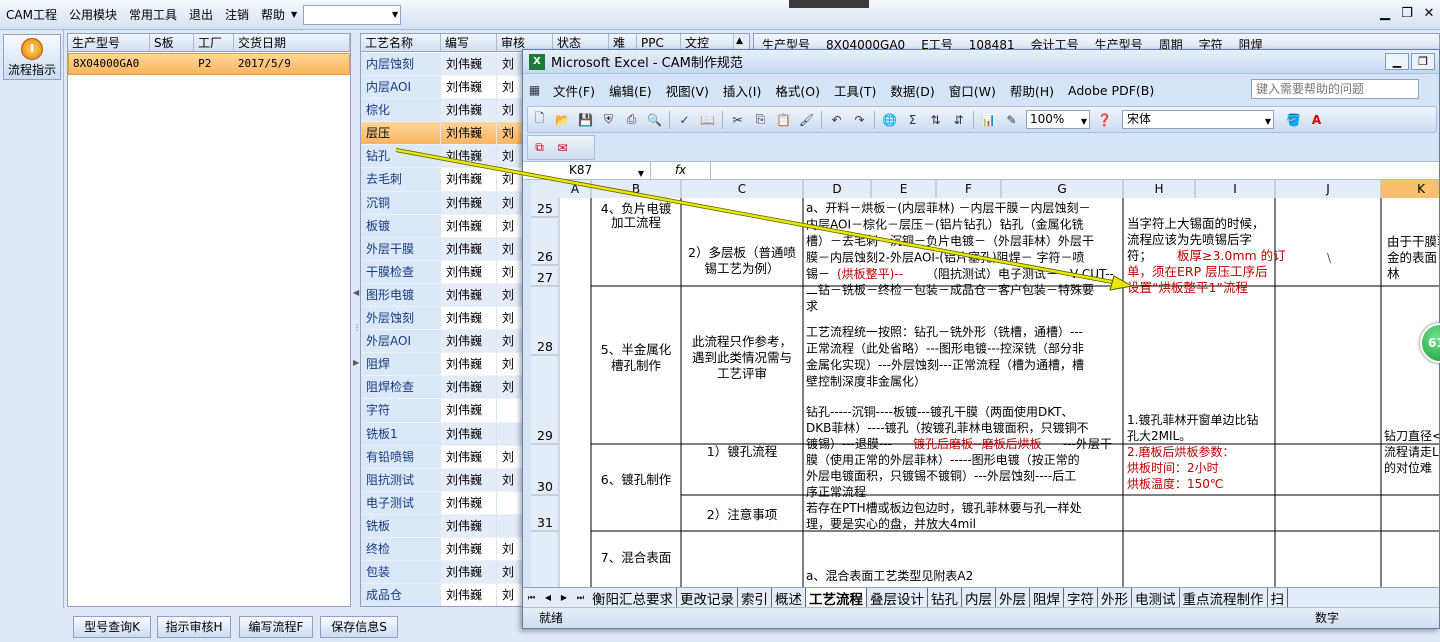 The height and width of the screenshot is (642, 1440). I want to click on scroll-up-icon: ▲, so click(739, 41).